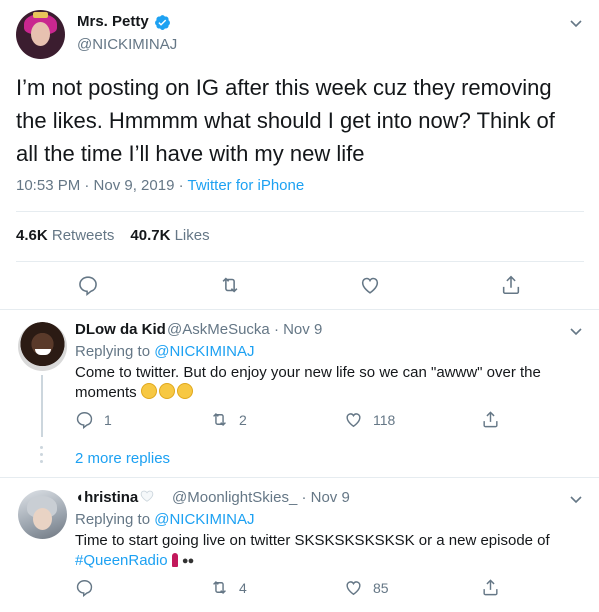  Describe the element at coordinates (228, 587) in the screenshot. I see `retweet-button: 4` at that location.